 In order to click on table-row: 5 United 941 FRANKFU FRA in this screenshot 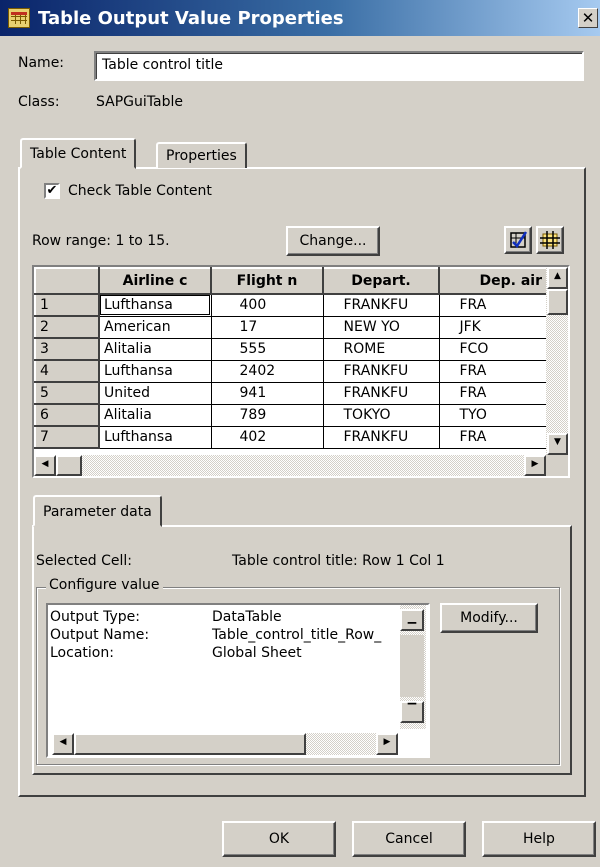, I will do `click(291, 393)`.